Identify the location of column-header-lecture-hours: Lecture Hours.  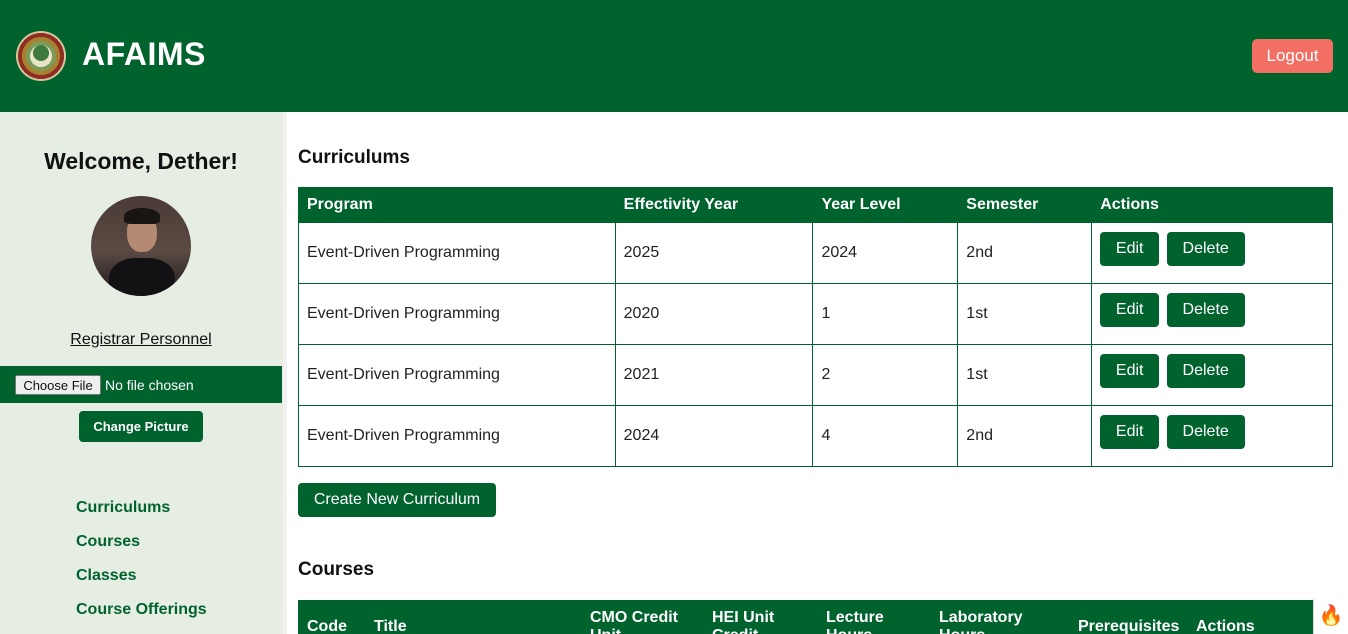
(855, 621).